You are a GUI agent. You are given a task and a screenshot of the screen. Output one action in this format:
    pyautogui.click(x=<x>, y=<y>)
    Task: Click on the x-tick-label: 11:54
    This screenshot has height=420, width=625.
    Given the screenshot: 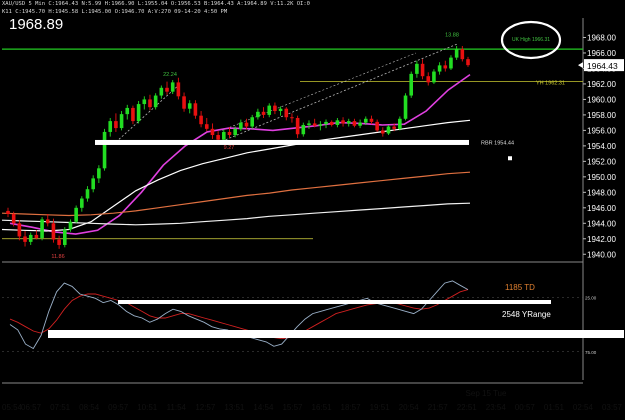 What is the action you would take?
    pyautogui.click(x=177, y=407)
    